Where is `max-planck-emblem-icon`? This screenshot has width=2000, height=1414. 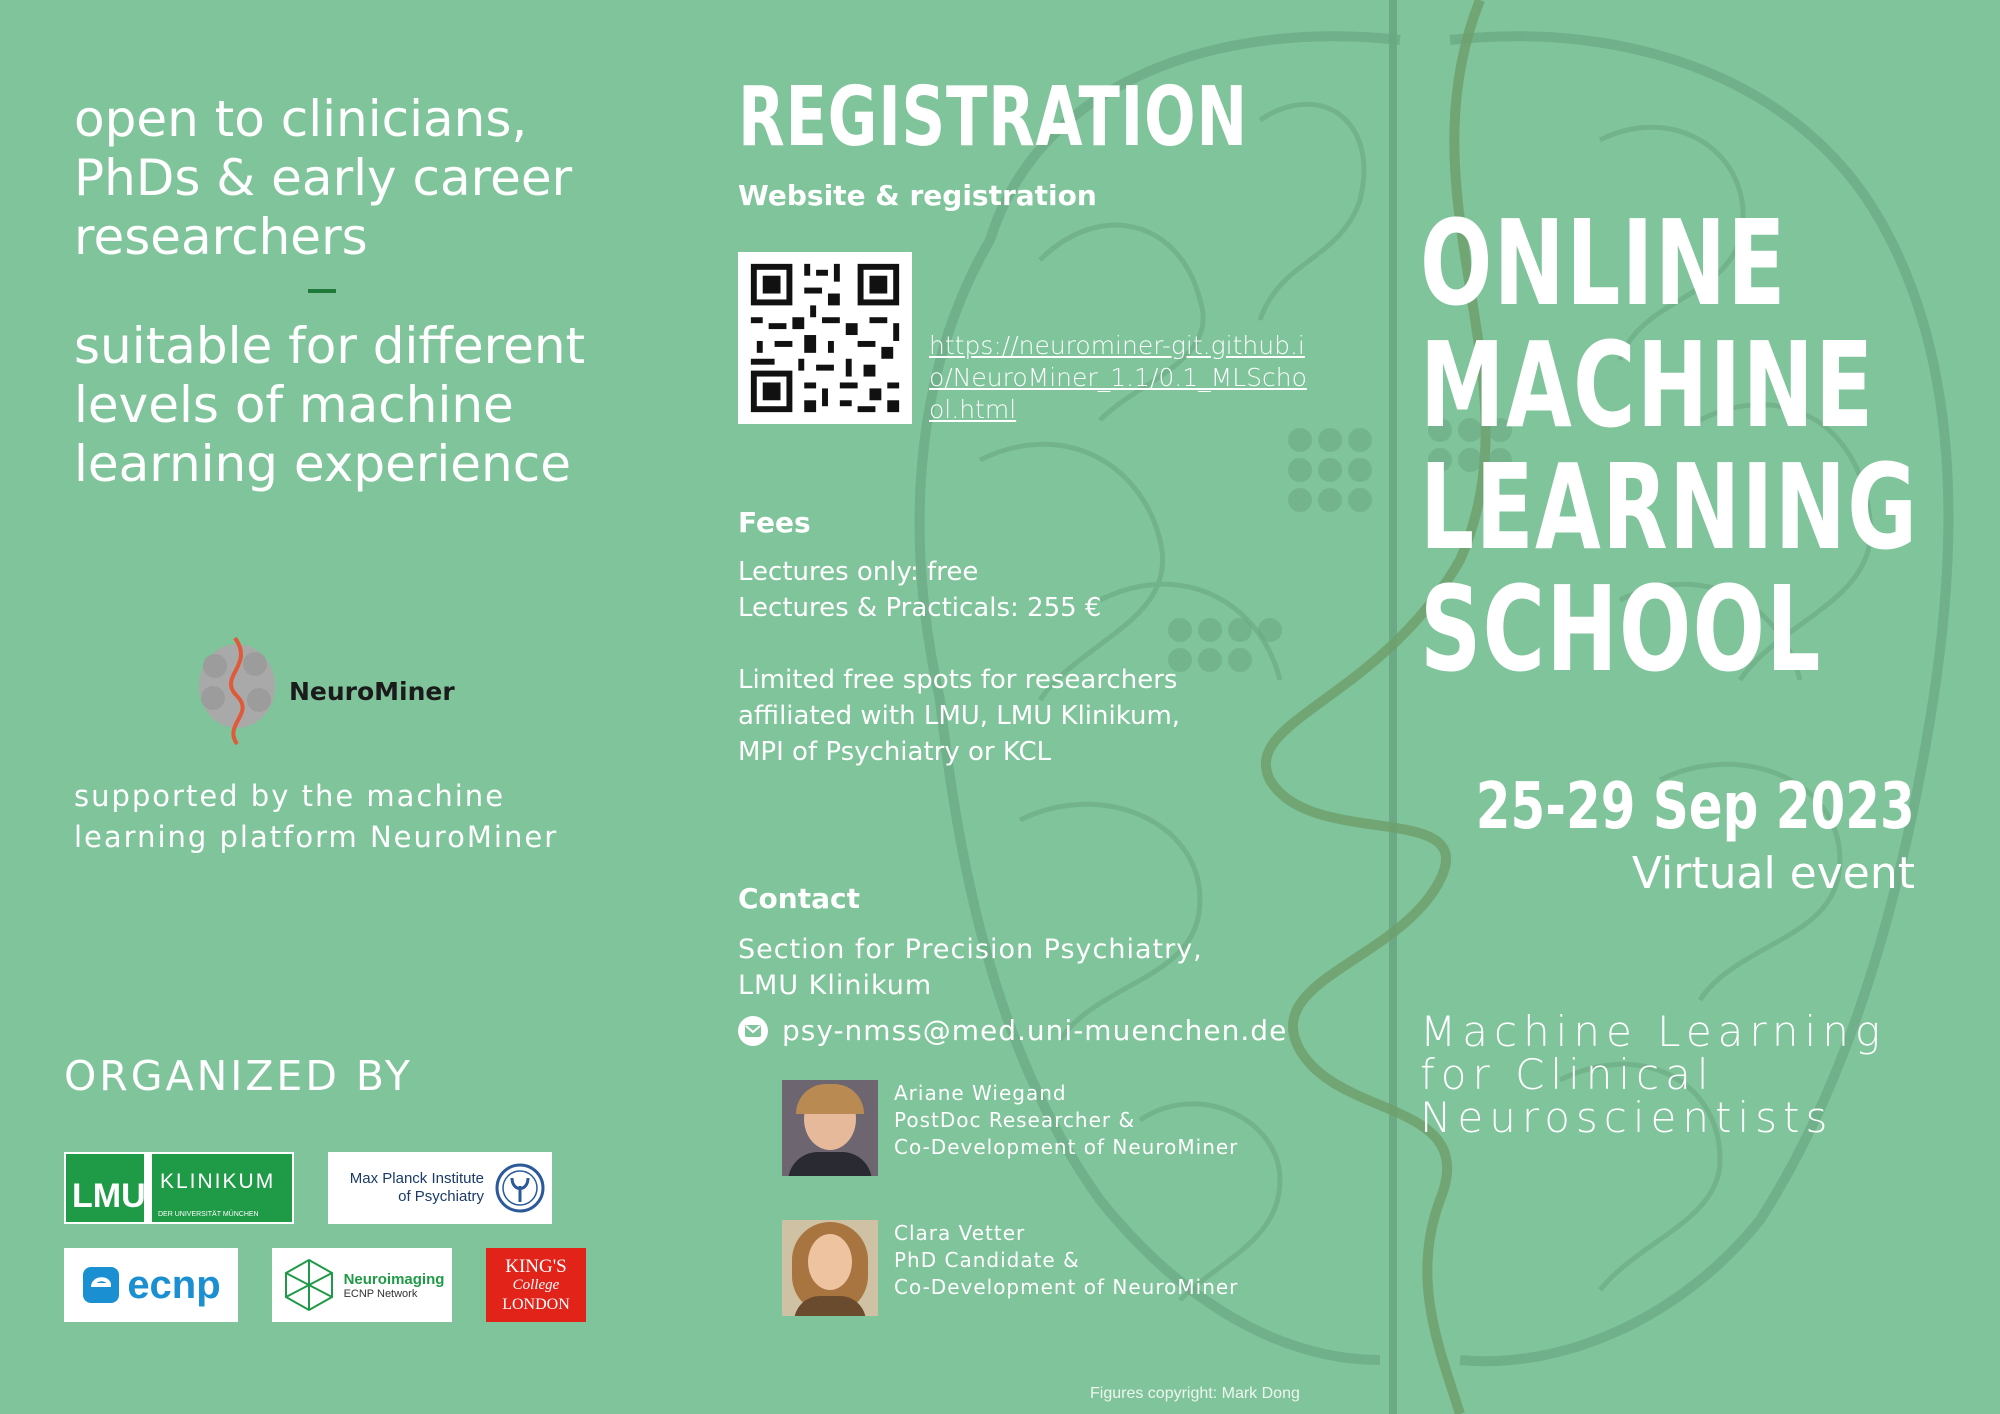 max-planck-emblem-icon is located at coordinates (520, 1188).